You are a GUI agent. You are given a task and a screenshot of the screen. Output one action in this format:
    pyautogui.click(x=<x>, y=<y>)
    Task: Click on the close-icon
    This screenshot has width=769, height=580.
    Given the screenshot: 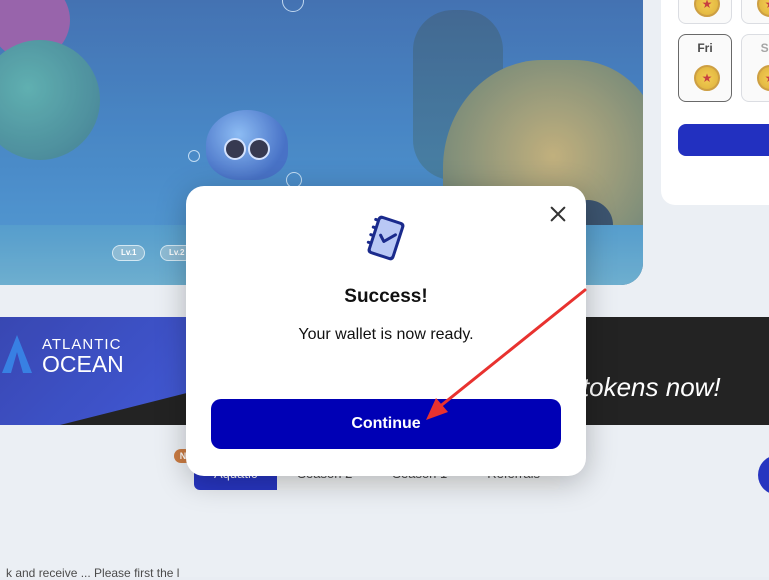 What is the action you would take?
    pyautogui.click(x=558, y=214)
    